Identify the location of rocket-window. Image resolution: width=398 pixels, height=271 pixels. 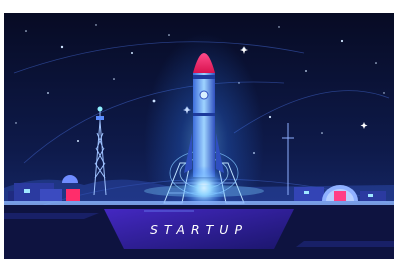
(204, 95).